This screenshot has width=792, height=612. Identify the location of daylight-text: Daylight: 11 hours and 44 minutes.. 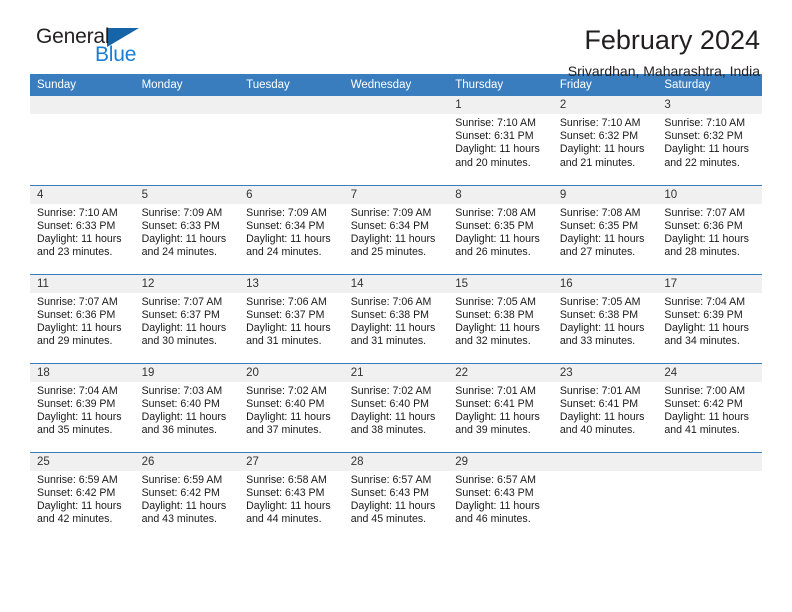
(288, 512).